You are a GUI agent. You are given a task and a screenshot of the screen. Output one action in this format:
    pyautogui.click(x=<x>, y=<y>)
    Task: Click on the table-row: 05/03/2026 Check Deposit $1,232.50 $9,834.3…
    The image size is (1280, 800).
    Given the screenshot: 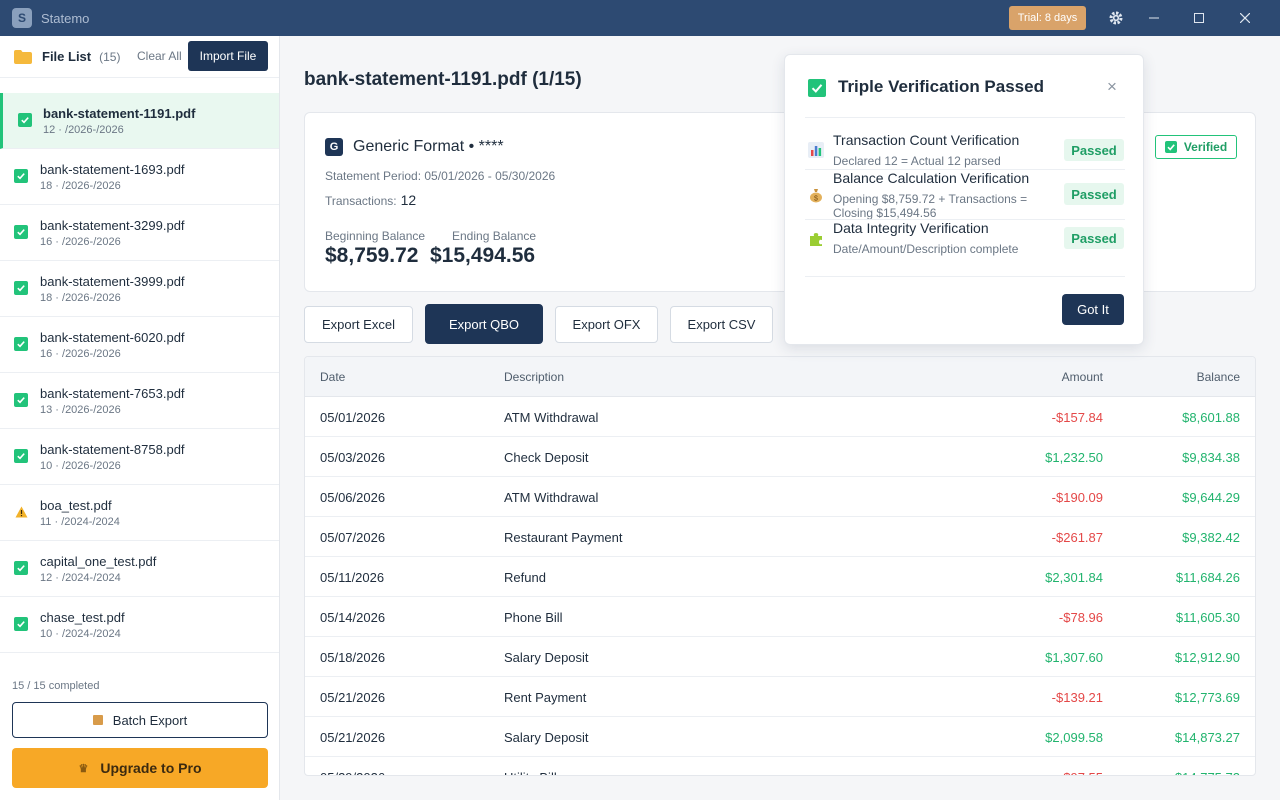 What is the action you would take?
    pyautogui.click(x=780, y=457)
    